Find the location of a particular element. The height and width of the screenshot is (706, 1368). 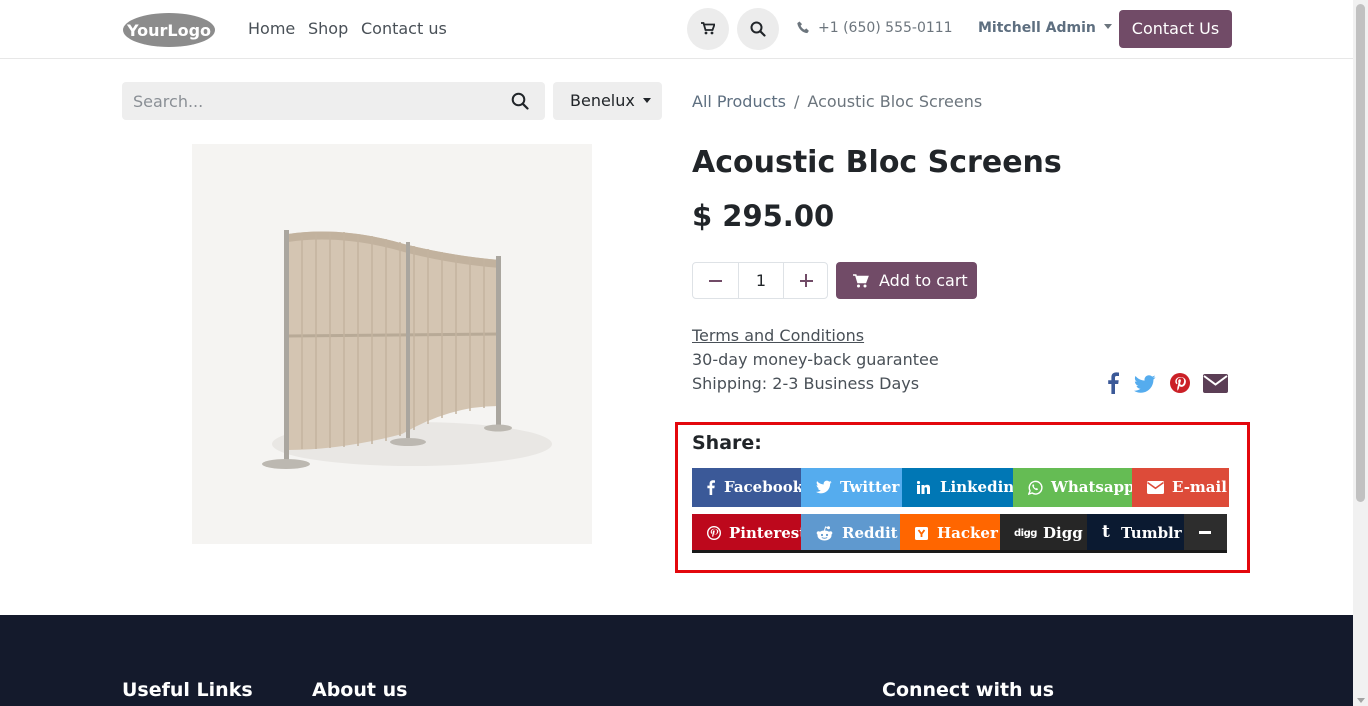

add-to-cart-label: Add to cart is located at coordinates (923, 280).